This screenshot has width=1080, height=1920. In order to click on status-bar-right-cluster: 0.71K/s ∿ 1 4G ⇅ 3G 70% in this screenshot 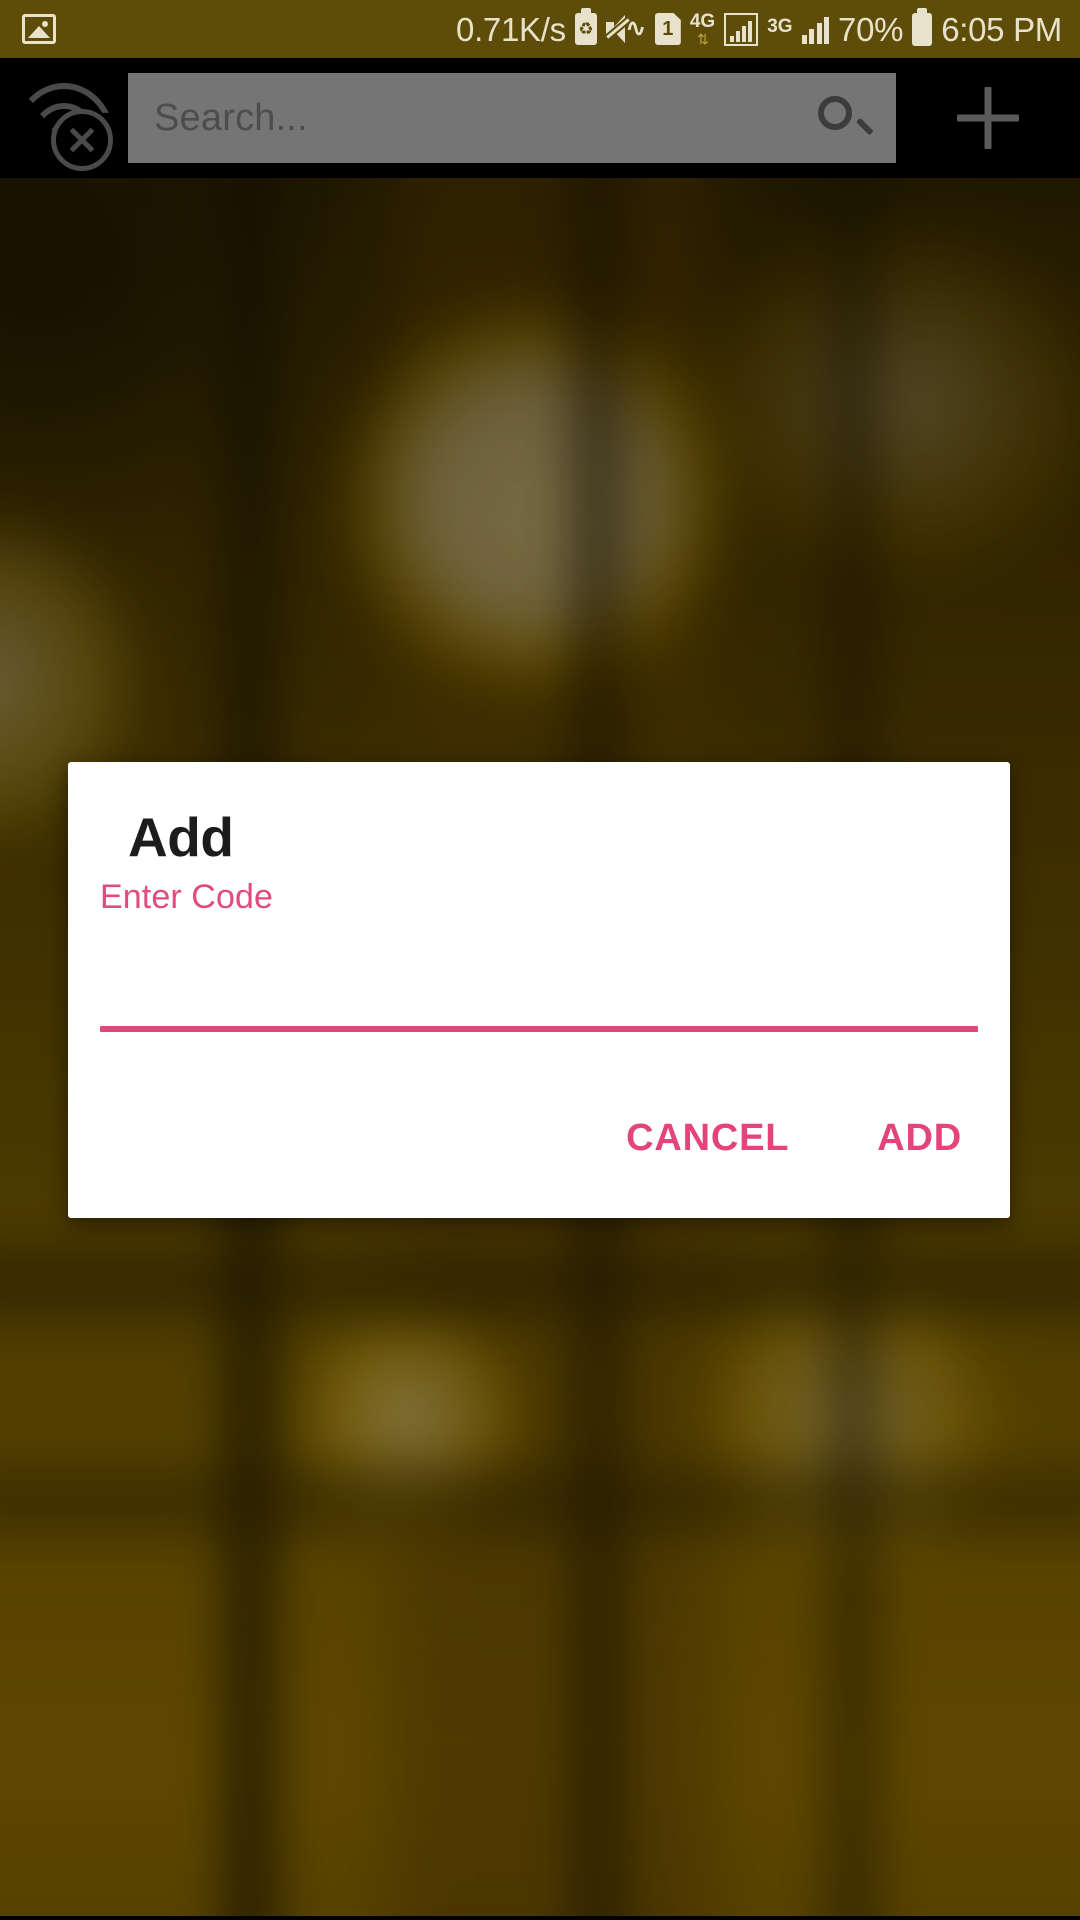, I will do `click(759, 27)`.